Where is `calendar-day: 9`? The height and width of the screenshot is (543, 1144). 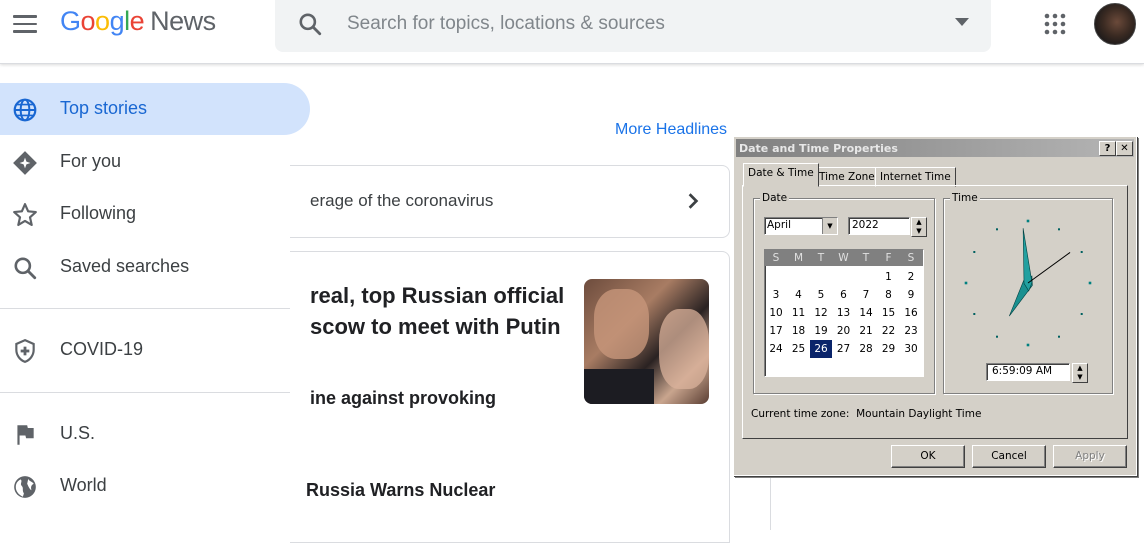
calendar-day: 9 is located at coordinates (911, 295).